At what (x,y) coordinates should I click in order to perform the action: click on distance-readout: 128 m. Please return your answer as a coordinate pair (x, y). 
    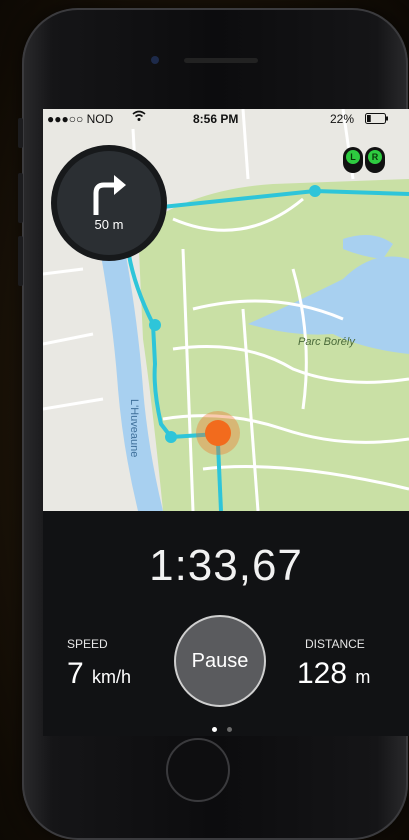
    Looking at the image, I should click on (333, 674).